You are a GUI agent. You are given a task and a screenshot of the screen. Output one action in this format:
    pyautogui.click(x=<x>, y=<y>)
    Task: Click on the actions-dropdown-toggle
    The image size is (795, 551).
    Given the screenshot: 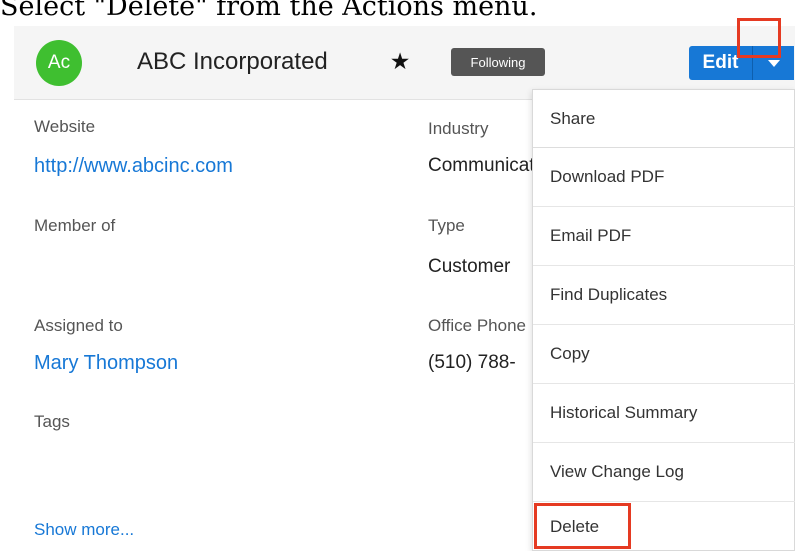 What is the action you would take?
    pyautogui.click(x=773, y=63)
    